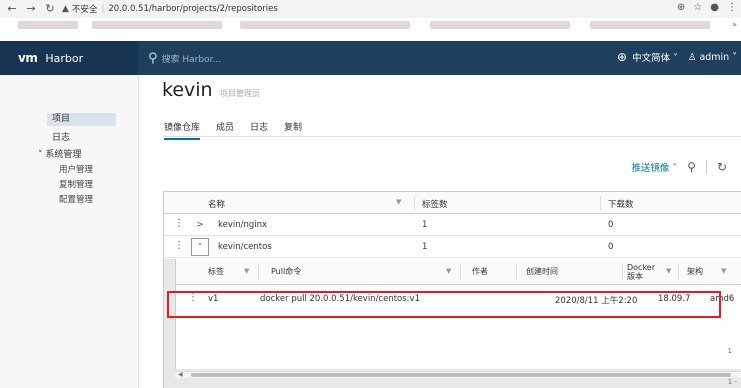 The height and width of the screenshot is (388, 741). Describe the element at coordinates (480, 271) in the screenshot. I see `column-header-author: 作者` at that location.